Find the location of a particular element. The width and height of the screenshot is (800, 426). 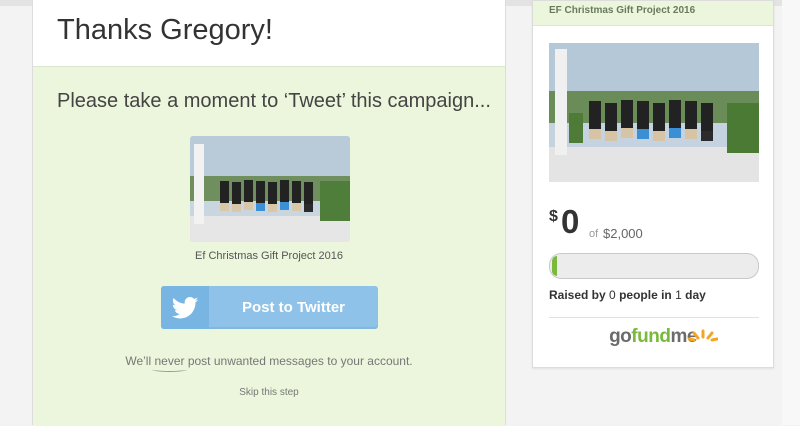

currency-symbol: $ is located at coordinates (553, 216).